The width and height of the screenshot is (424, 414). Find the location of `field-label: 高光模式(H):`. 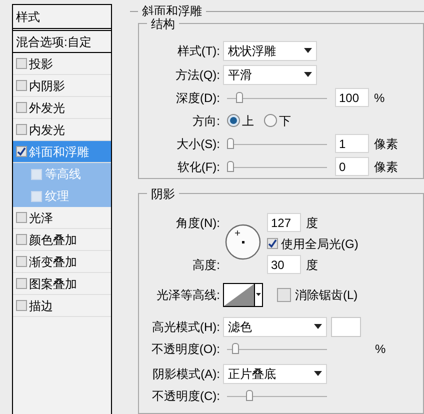

field-label: 高光模式(H): is located at coordinates (186, 327).